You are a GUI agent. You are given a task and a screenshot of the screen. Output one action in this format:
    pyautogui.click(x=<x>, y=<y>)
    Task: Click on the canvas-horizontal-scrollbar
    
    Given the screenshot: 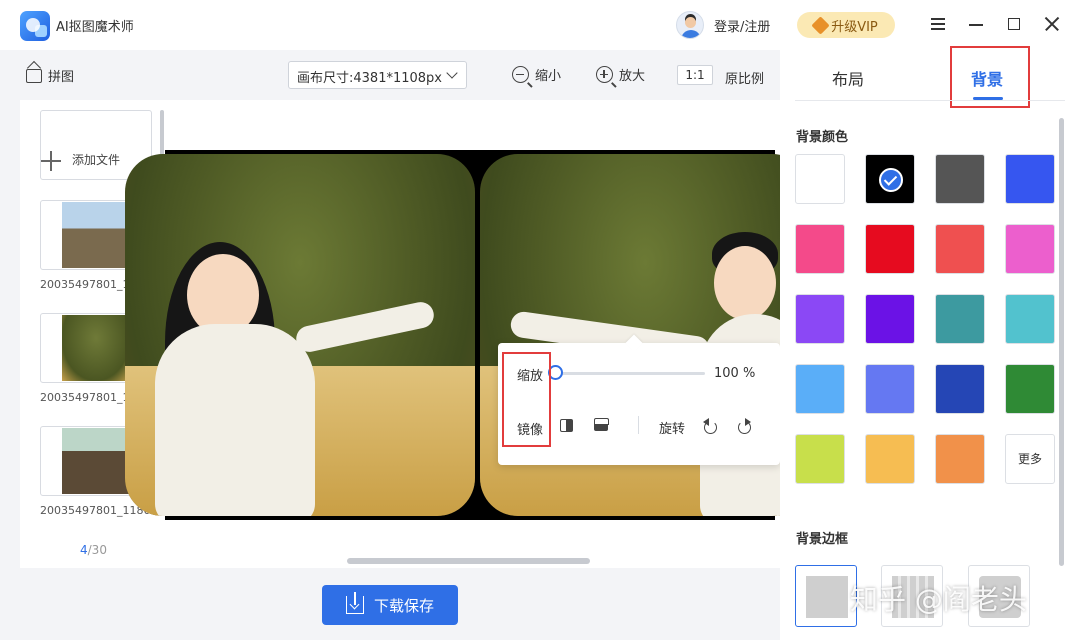 What is the action you would take?
    pyautogui.click(x=468, y=561)
    